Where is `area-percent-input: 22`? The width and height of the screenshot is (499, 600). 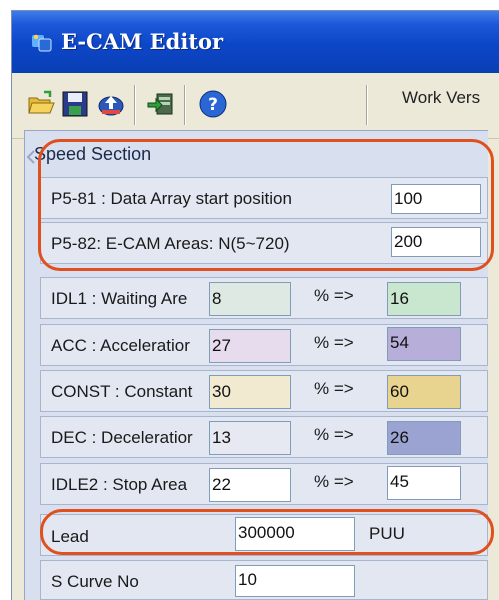 area-percent-input: 22 is located at coordinates (250, 485).